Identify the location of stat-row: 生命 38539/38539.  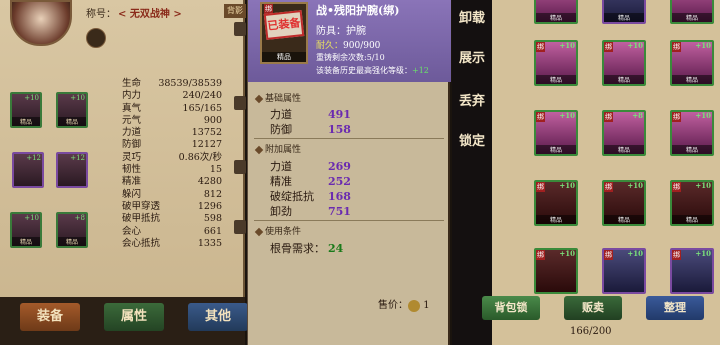
(172, 84).